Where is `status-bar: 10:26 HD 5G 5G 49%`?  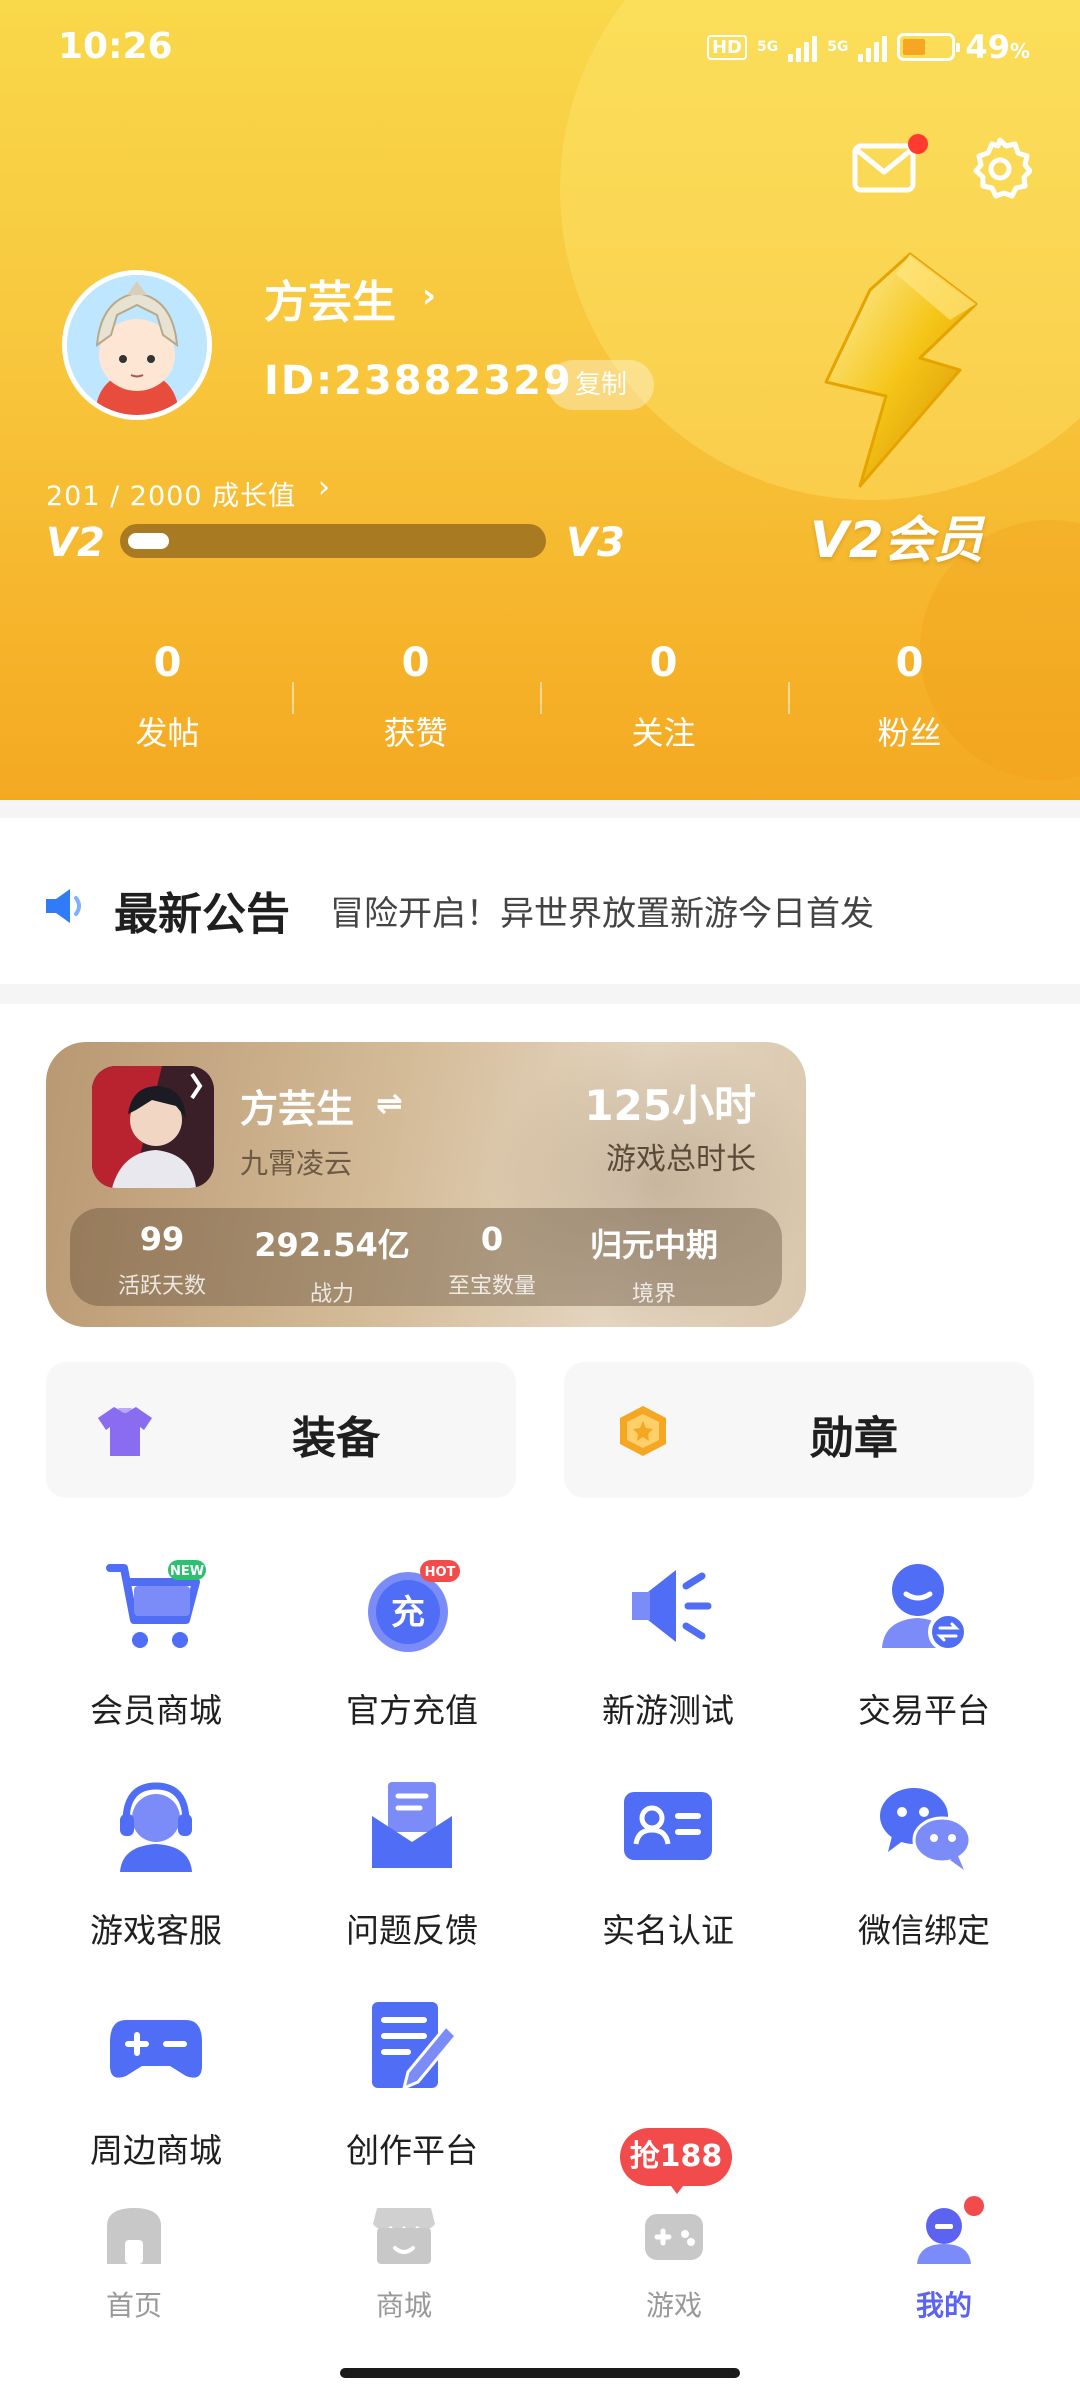
status-bar: 10:26 HD 5G 5G 49% is located at coordinates (540, 50).